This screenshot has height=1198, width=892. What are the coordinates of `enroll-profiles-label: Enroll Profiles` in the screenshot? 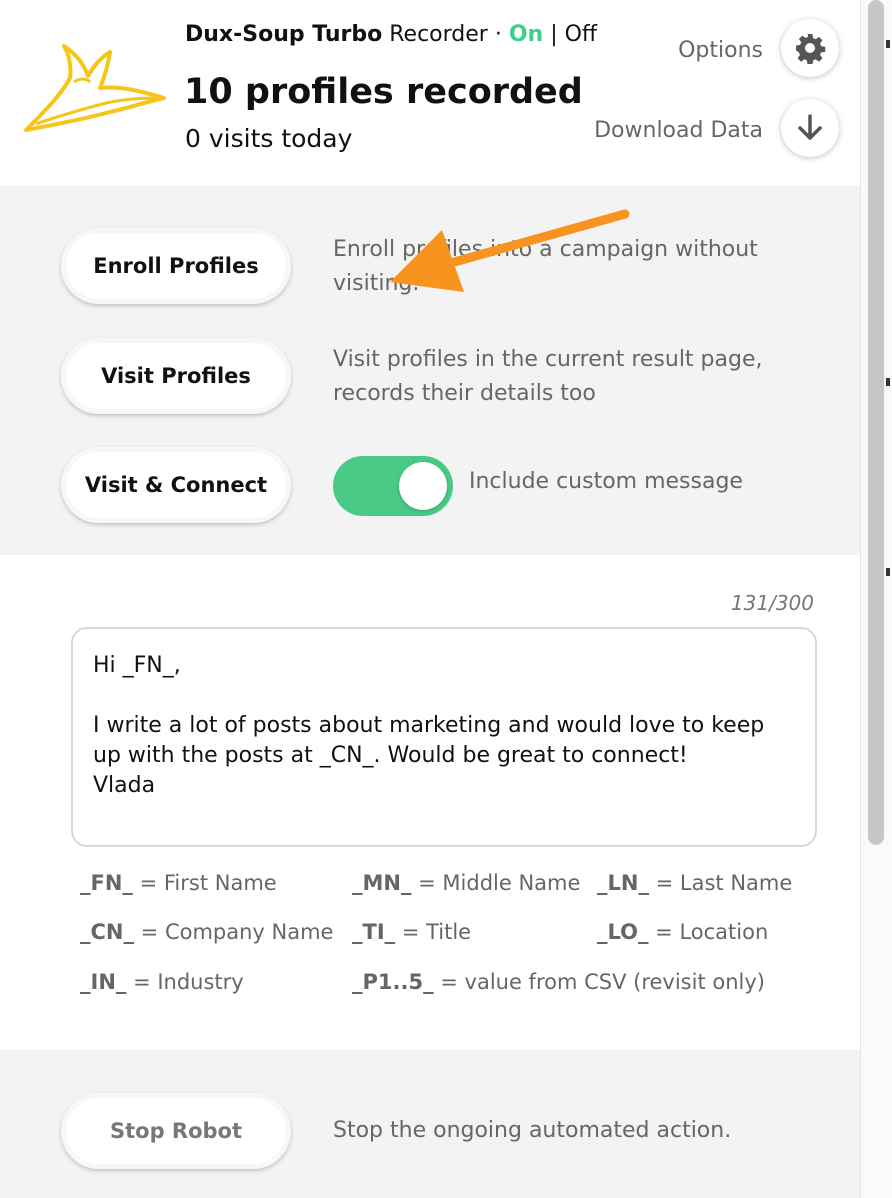 It's located at (176, 266).